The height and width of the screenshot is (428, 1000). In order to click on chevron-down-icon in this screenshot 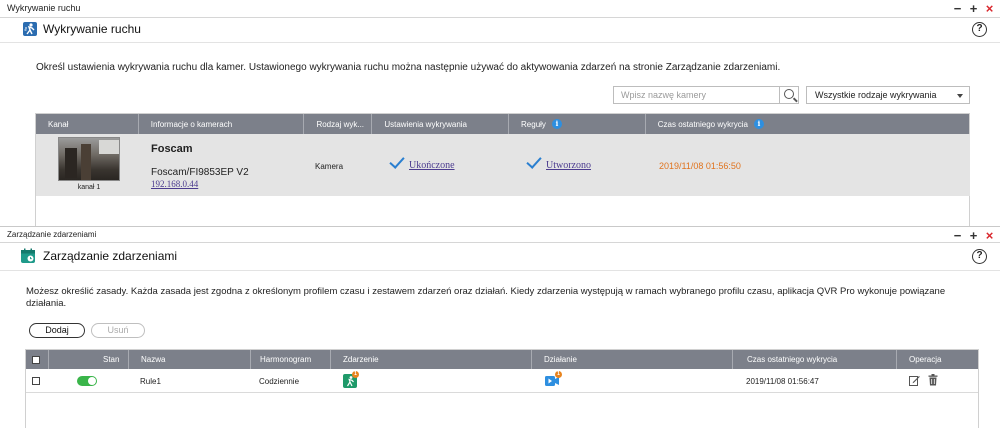, I will do `click(960, 96)`.